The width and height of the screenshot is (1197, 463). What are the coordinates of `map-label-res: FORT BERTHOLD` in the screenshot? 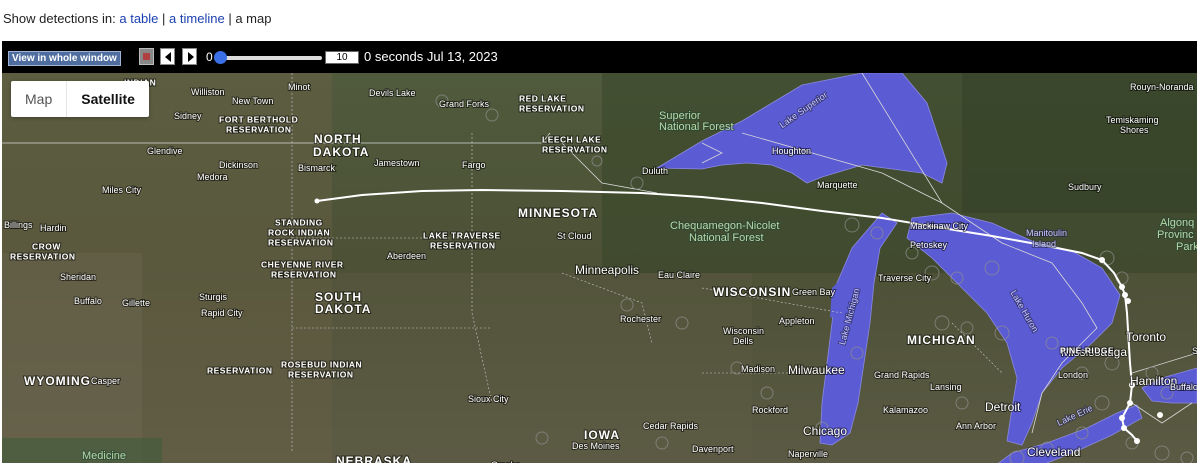 It's located at (258, 120).